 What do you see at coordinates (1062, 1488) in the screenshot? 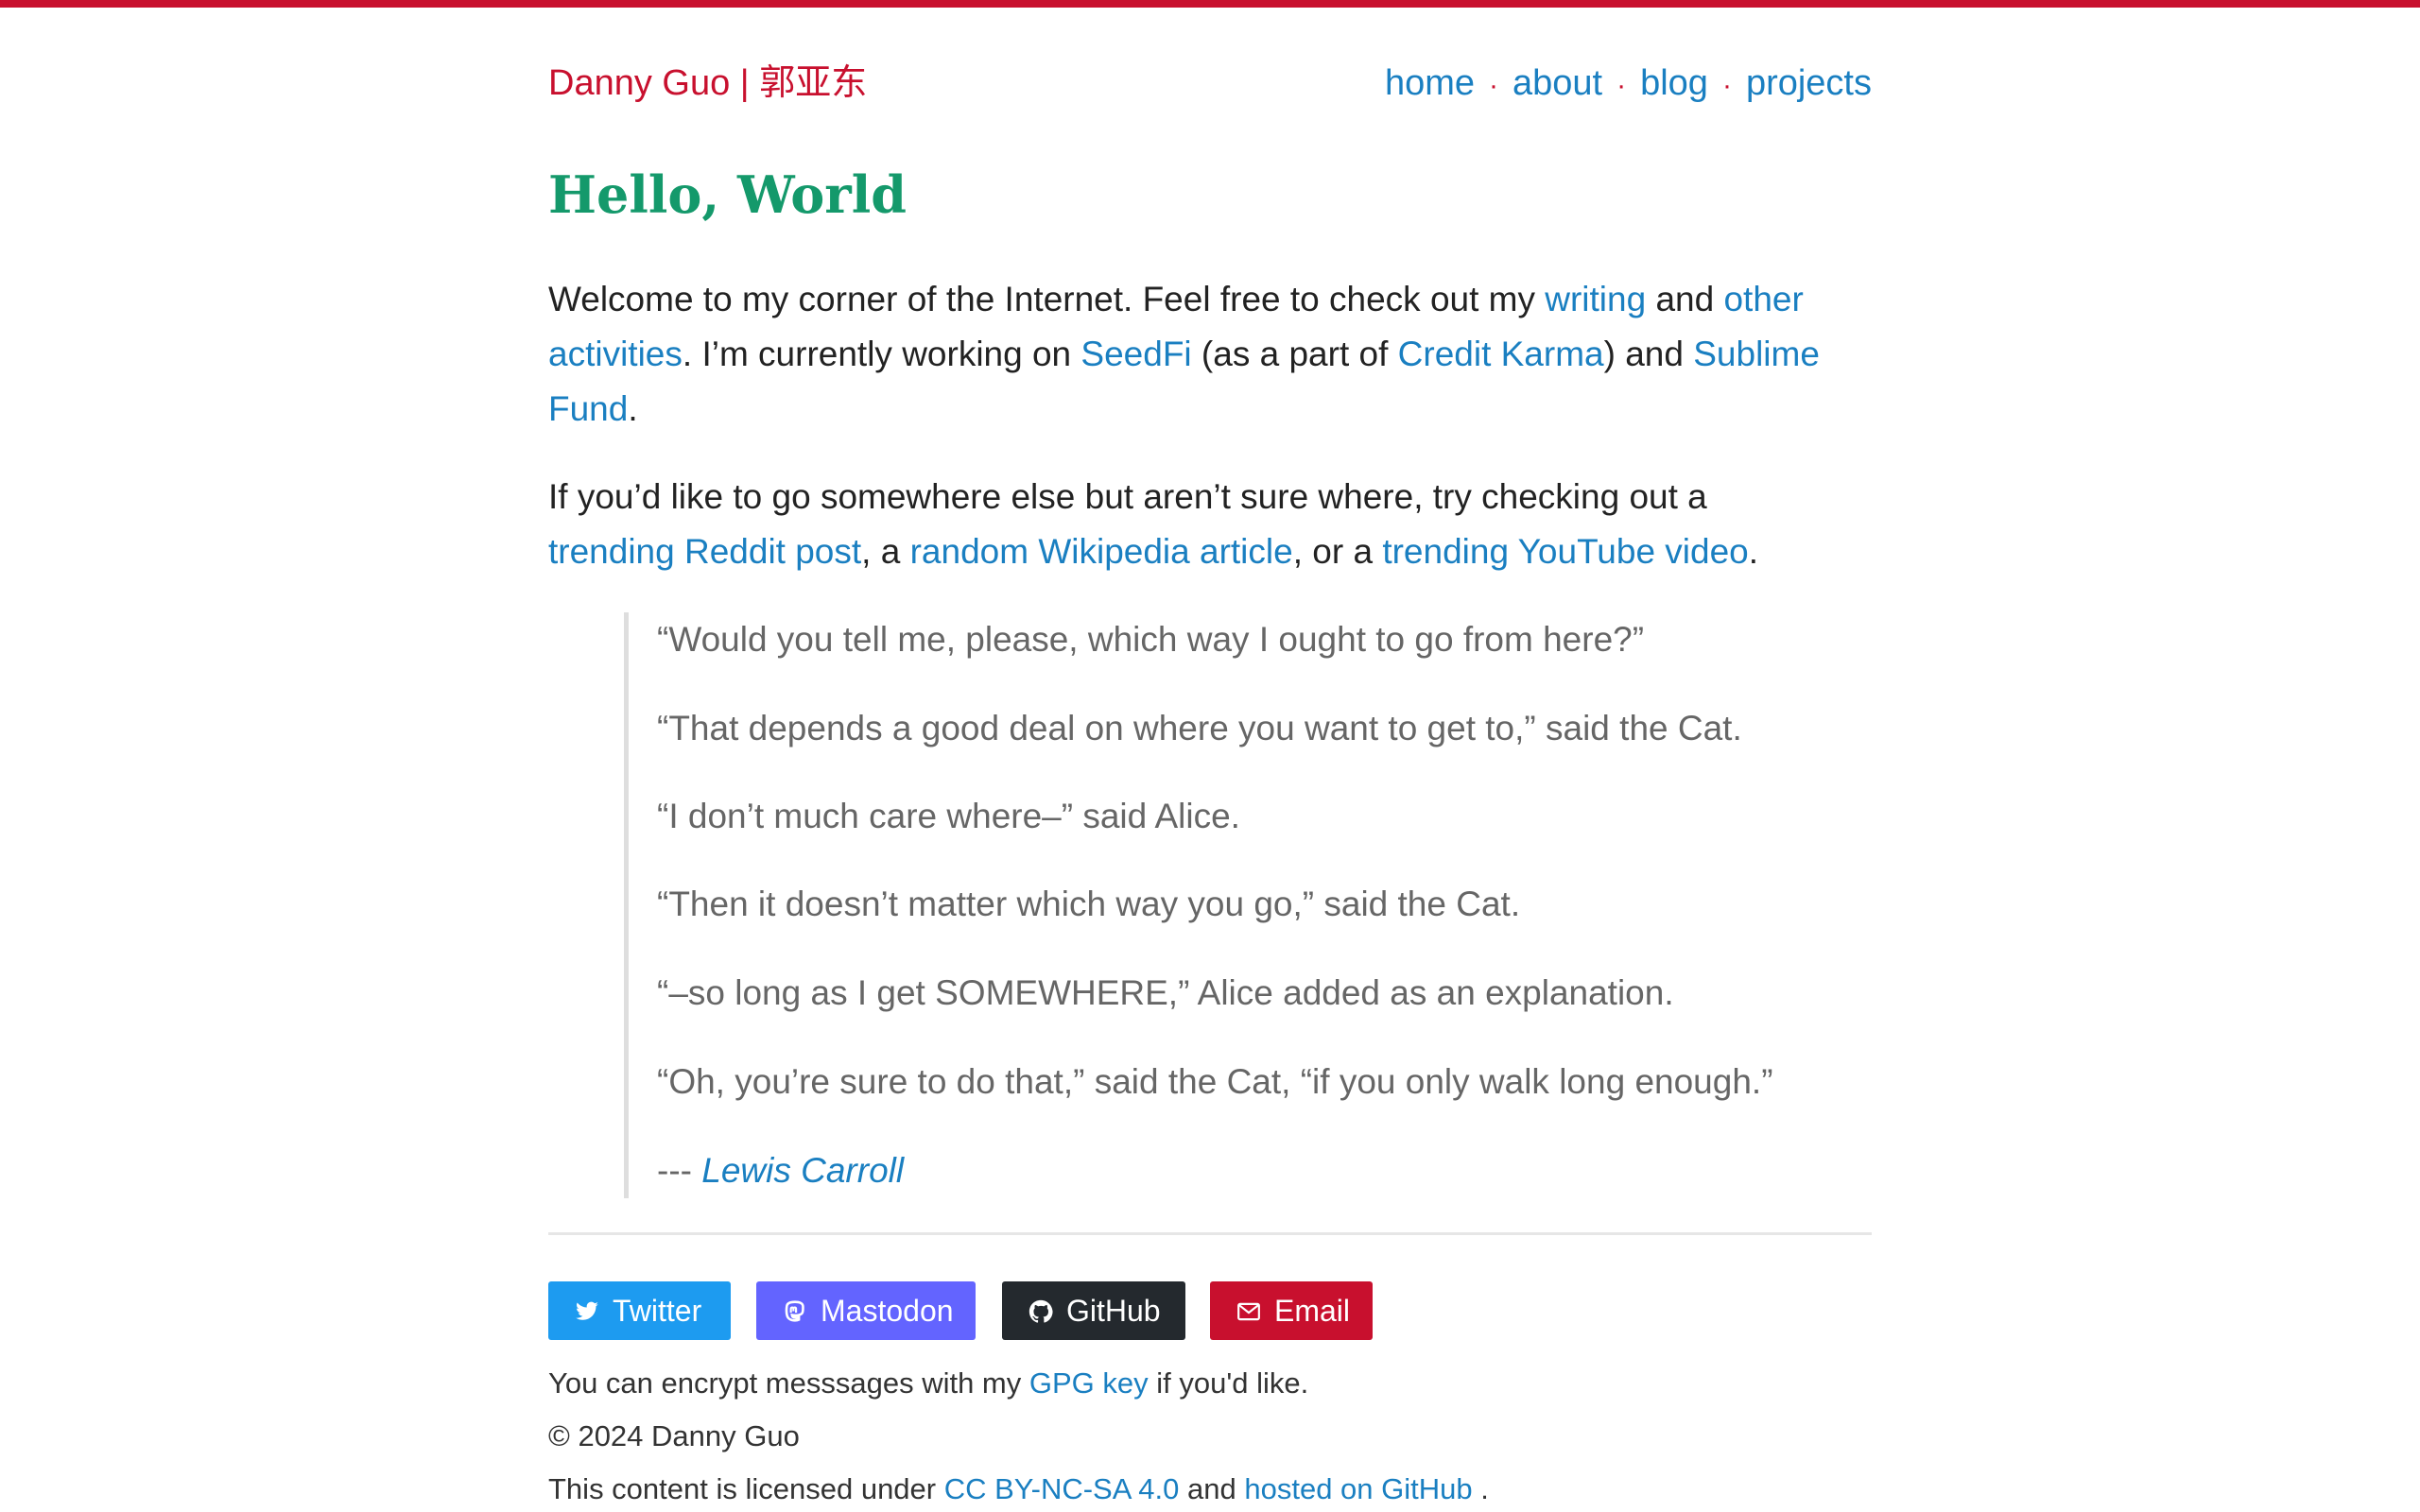
I see `license-link: CC BY-NC-SA 4.0` at bounding box center [1062, 1488].